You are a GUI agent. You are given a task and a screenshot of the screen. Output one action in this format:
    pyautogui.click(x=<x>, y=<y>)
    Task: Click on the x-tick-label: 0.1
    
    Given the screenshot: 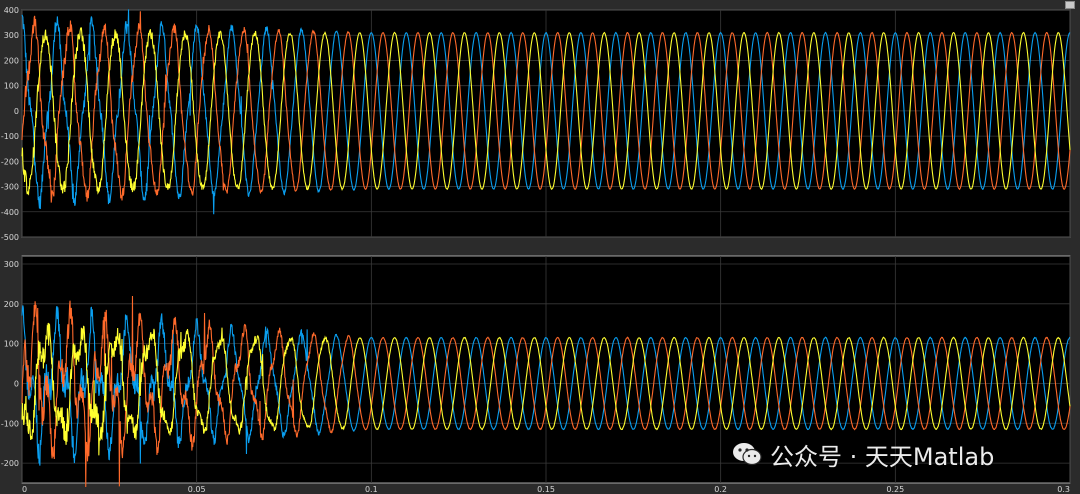 What is the action you would take?
    pyautogui.click(x=371, y=489)
    